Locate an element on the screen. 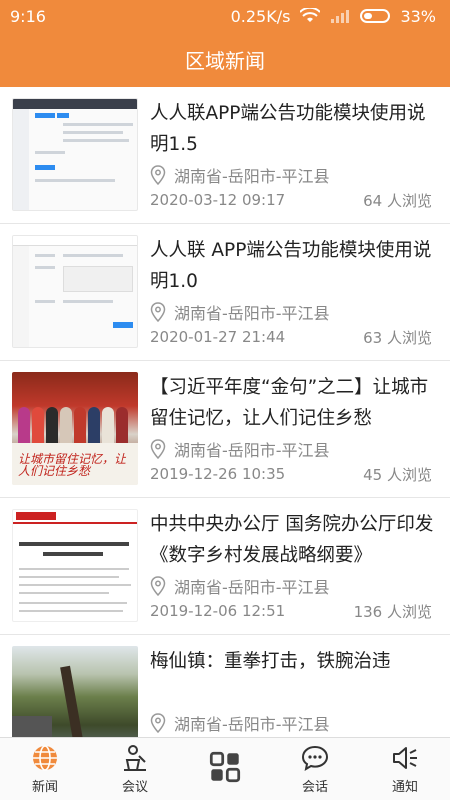 Image resolution: width=450 pixels, height=800 pixels. news-title: 中共中央办公厅 国务院办公厅印发《数字乡村发展战略纲要》 is located at coordinates (292, 540).